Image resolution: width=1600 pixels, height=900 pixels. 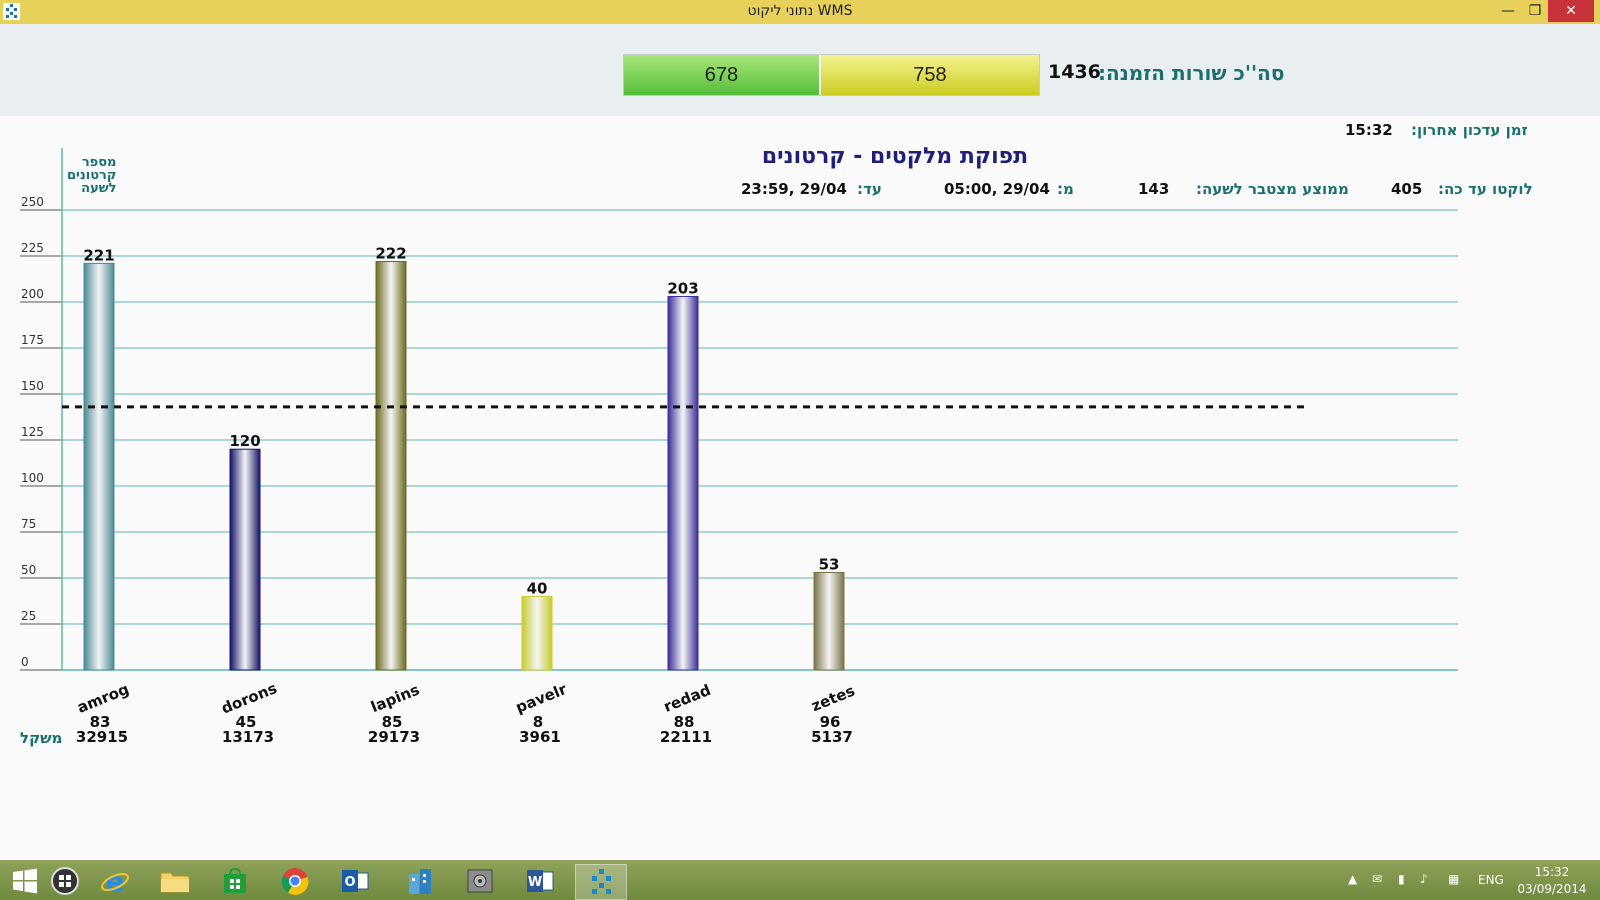 What do you see at coordinates (1401, 879) in the screenshot?
I see `battery-icon: ▮` at bounding box center [1401, 879].